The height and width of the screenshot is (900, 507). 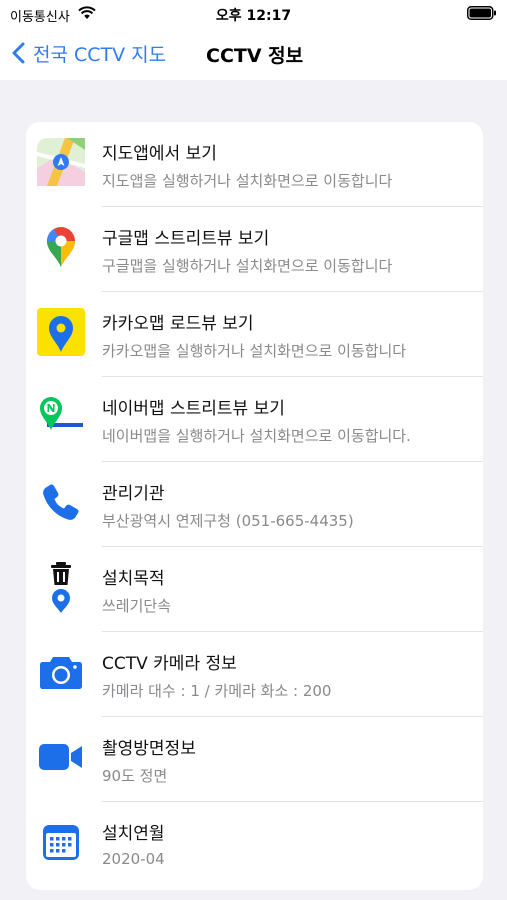 What do you see at coordinates (159, 154) in the screenshot?
I see `row-title: 지도앱에서 보기` at bounding box center [159, 154].